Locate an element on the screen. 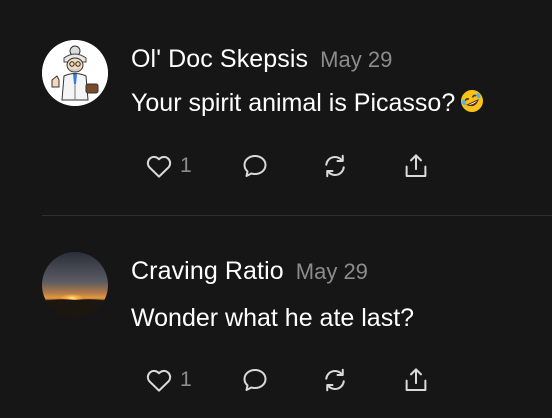 The height and width of the screenshot is (418, 552). cartoon-doctor-avatar is located at coordinates (75, 73).